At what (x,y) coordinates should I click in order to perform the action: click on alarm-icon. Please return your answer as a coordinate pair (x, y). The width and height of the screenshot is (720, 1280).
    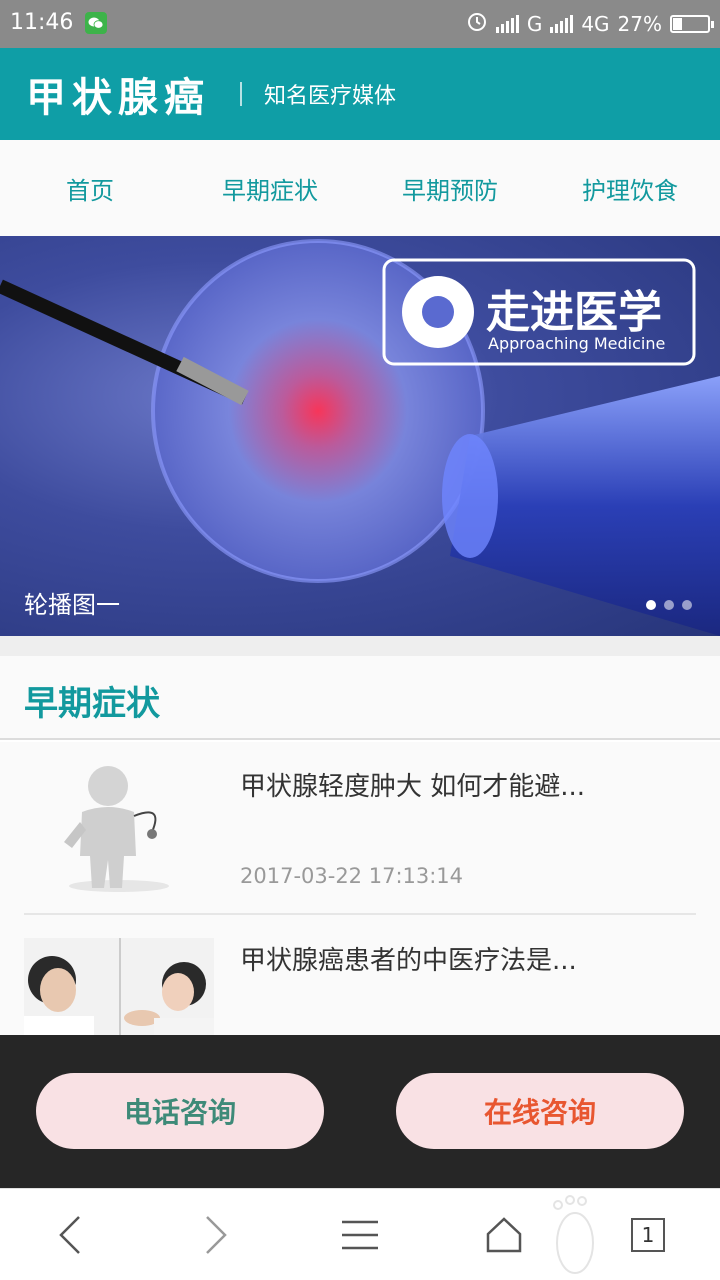
    Looking at the image, I should click on (477, 23).